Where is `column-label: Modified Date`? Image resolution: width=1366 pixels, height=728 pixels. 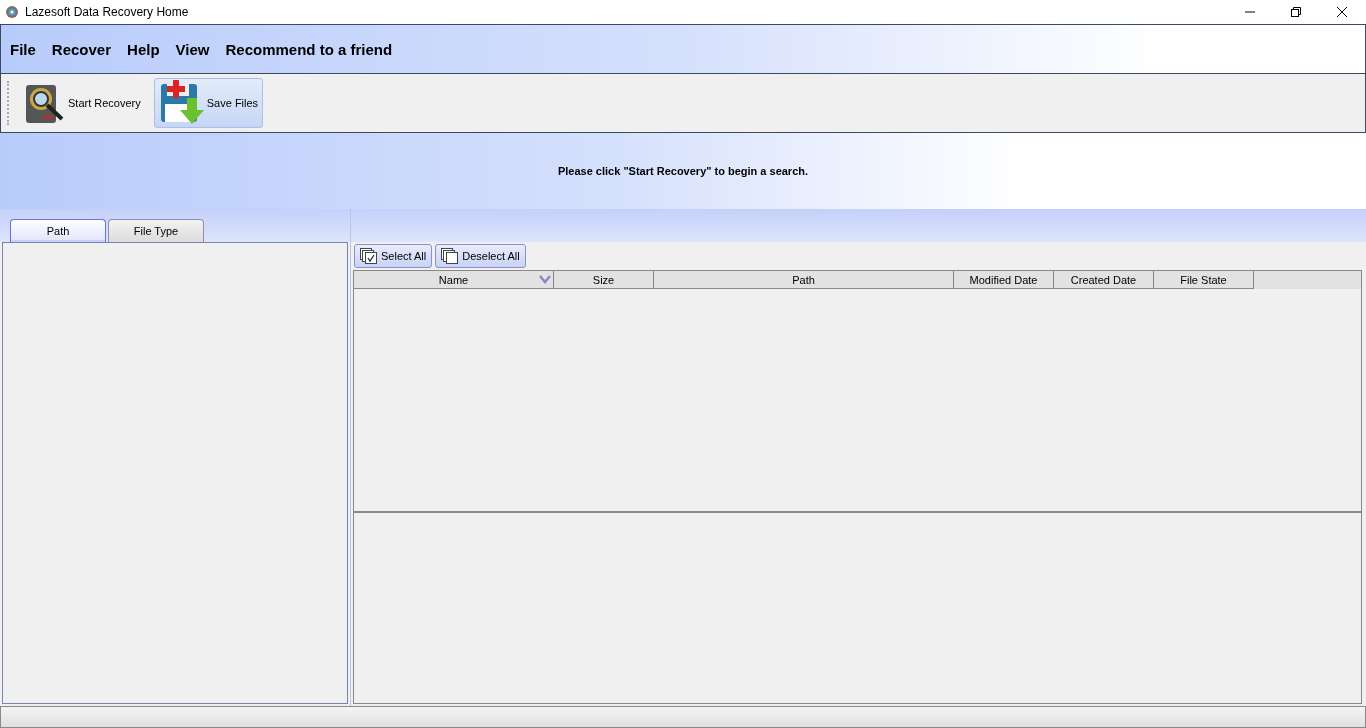
column-label: Modified Date is located at coordinates (1003, 279).